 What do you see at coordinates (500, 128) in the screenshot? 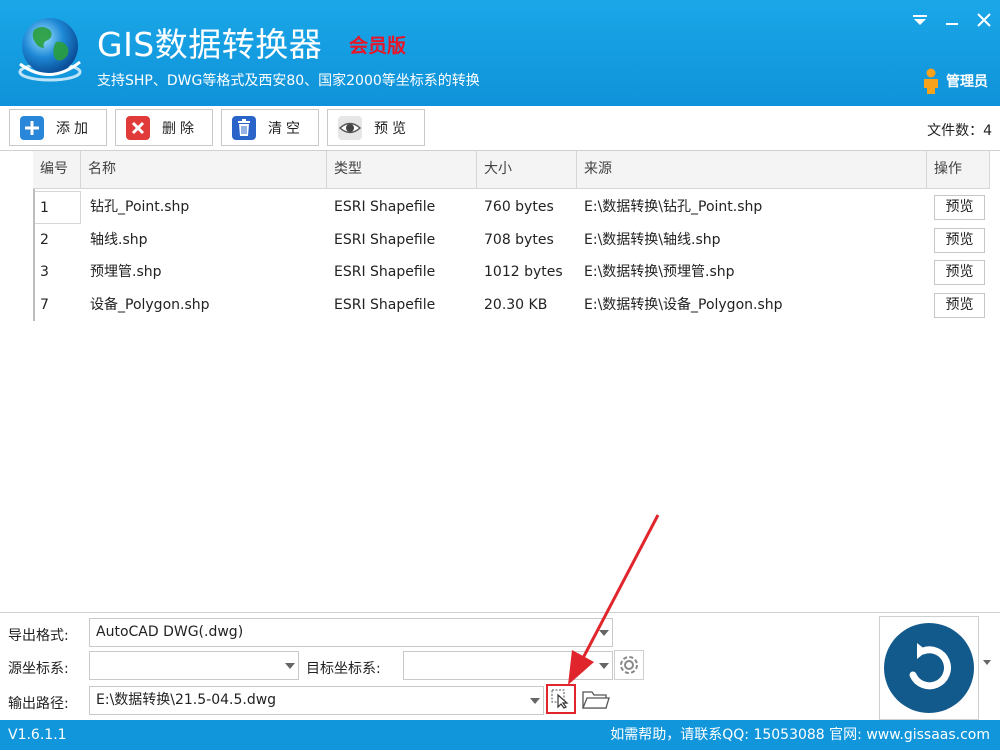
I see `toolbar: 添加 删除 清空 预览 文件数：4` at bounding box center [500, 128].